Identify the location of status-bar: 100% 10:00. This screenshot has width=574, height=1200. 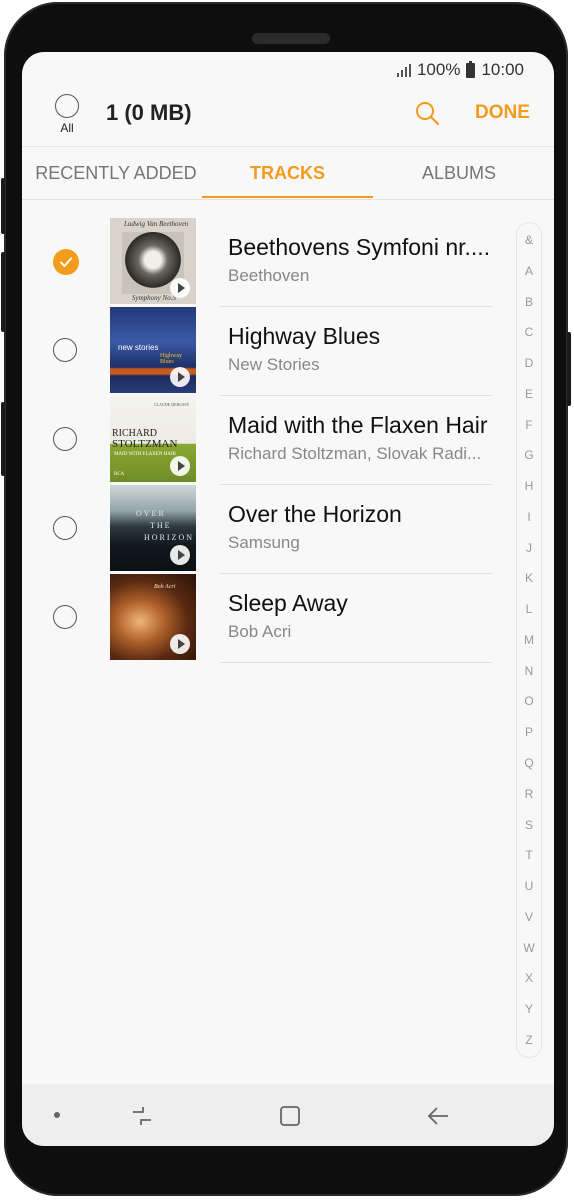
(460, 70).